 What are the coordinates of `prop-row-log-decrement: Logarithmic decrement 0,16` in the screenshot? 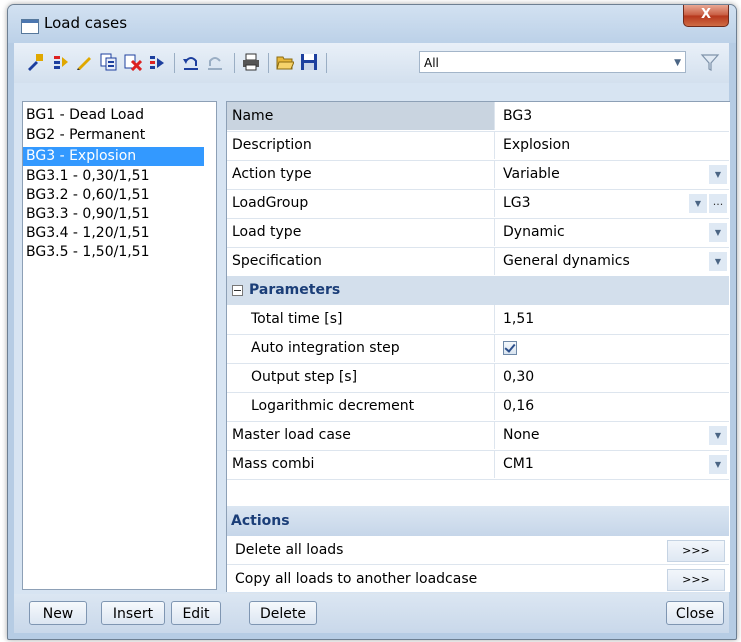 It's located at (478, 407).